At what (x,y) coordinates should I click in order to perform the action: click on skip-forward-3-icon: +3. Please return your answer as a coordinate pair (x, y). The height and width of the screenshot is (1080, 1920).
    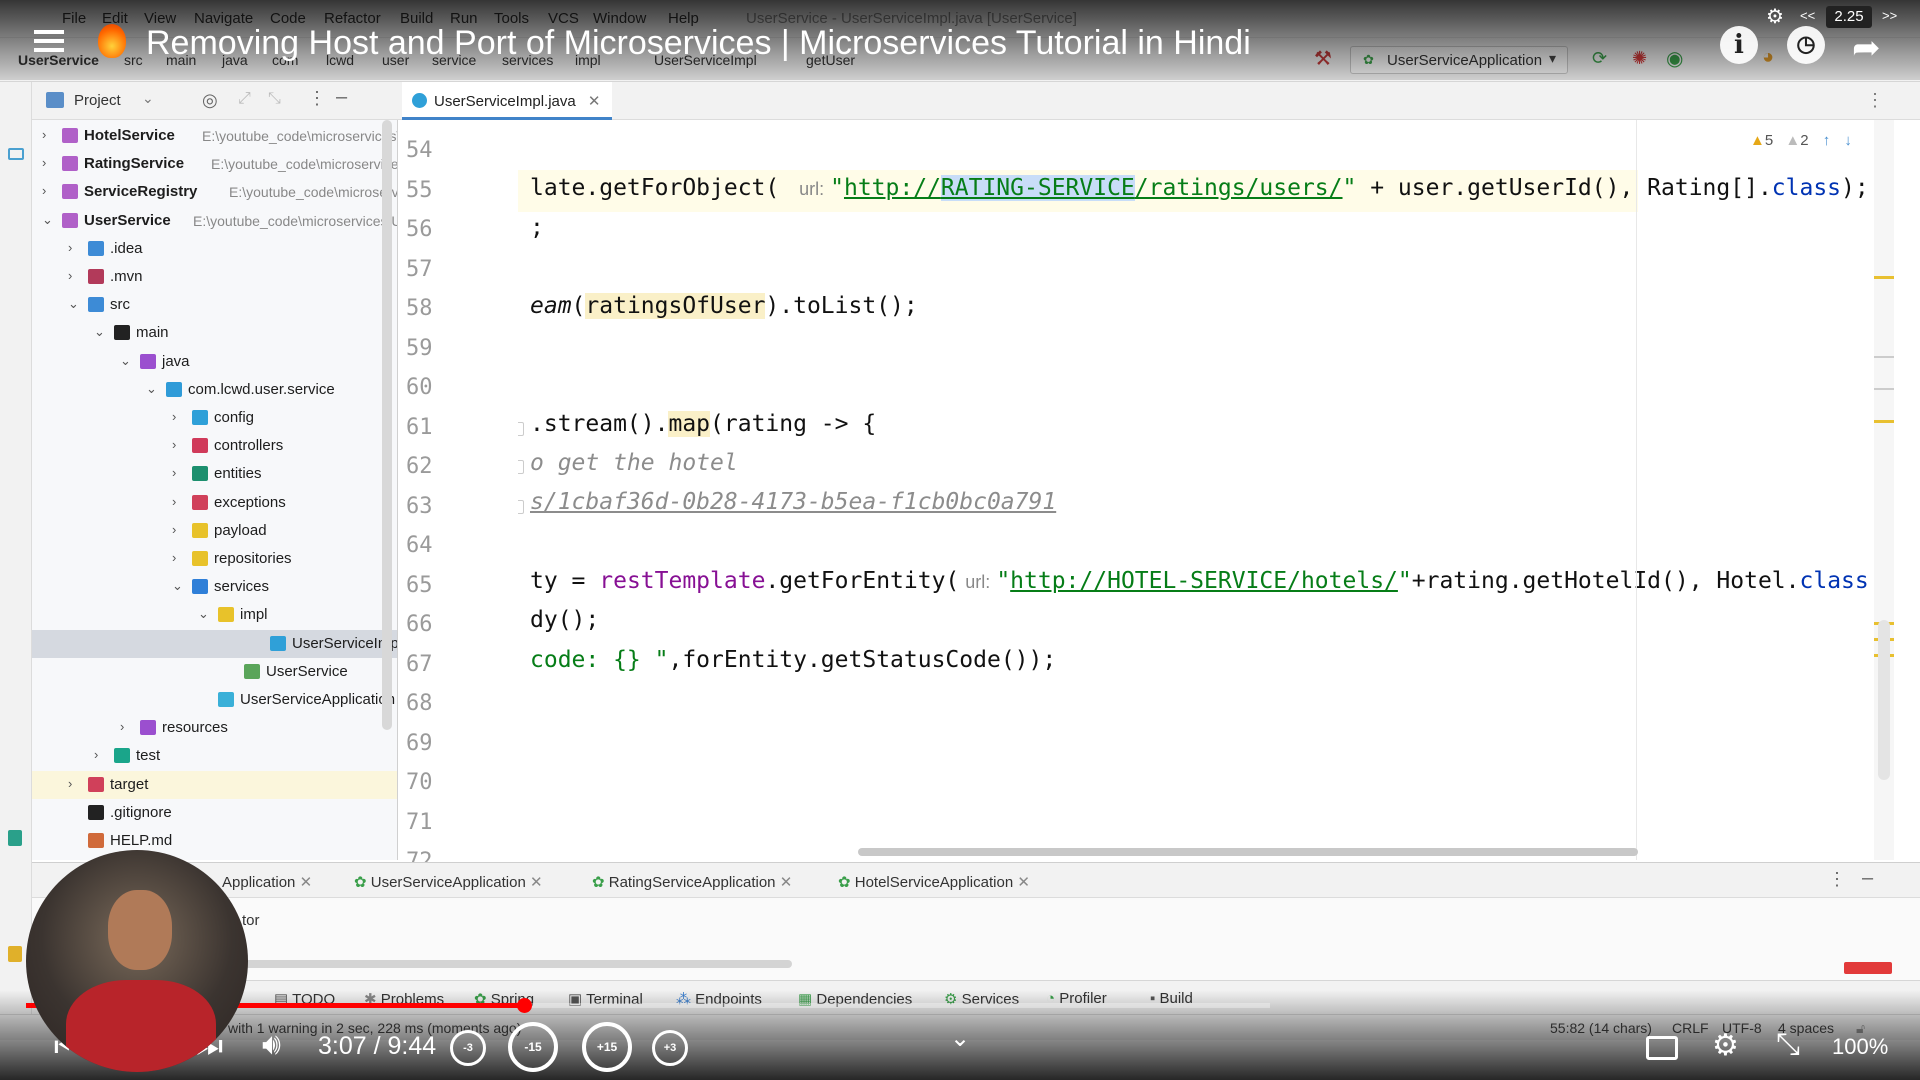
    Looking at the image, I should click on (670, 1048).